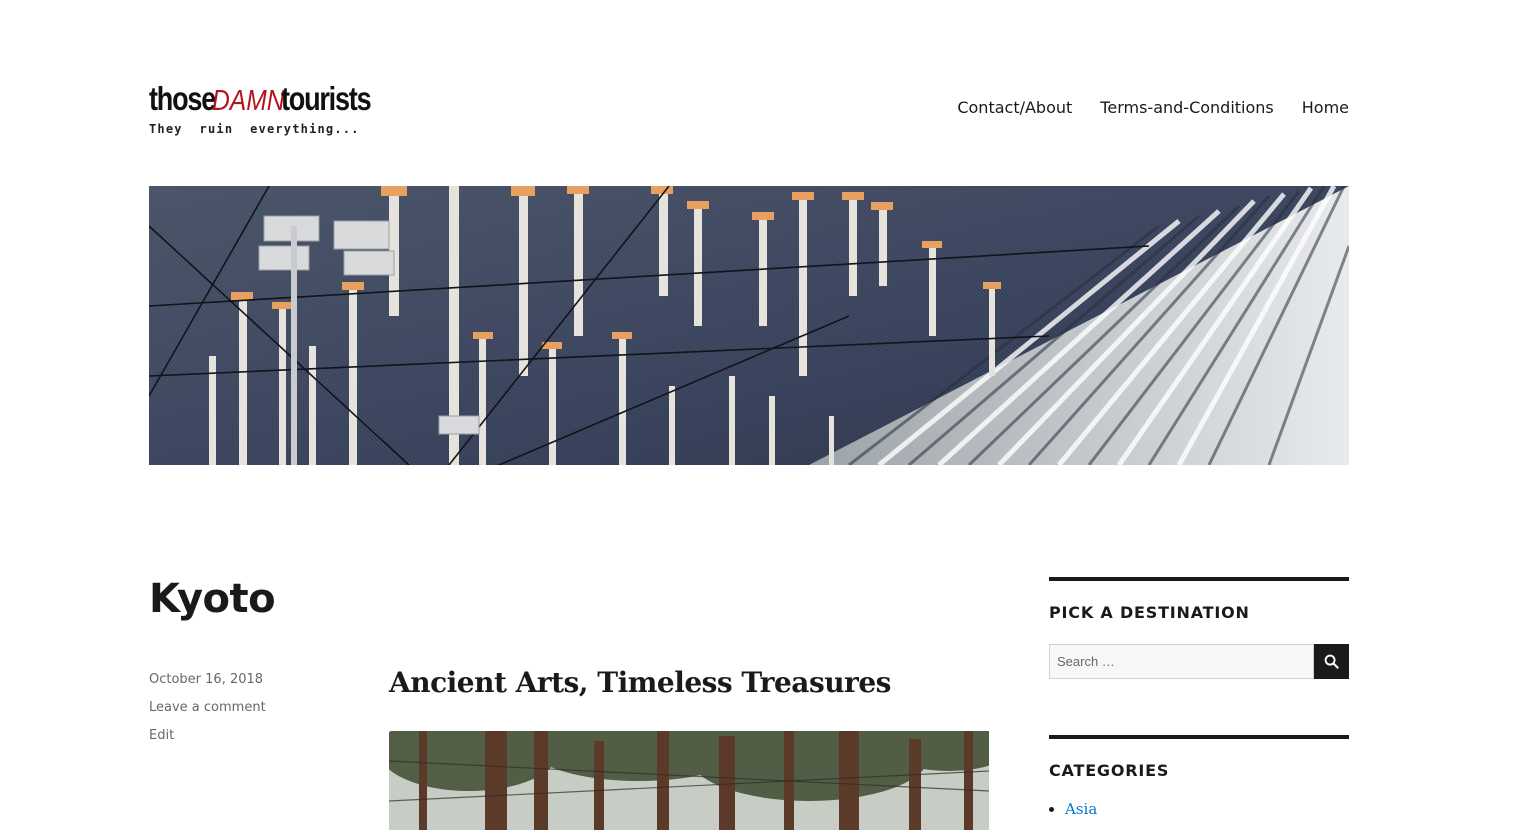 The height and width of the screenshot is (839, 1537). What do you see at coordinates (1081, 809) in the screenshot?
I see `category-link-asia: Asia` at bounding box center [1081, 809].